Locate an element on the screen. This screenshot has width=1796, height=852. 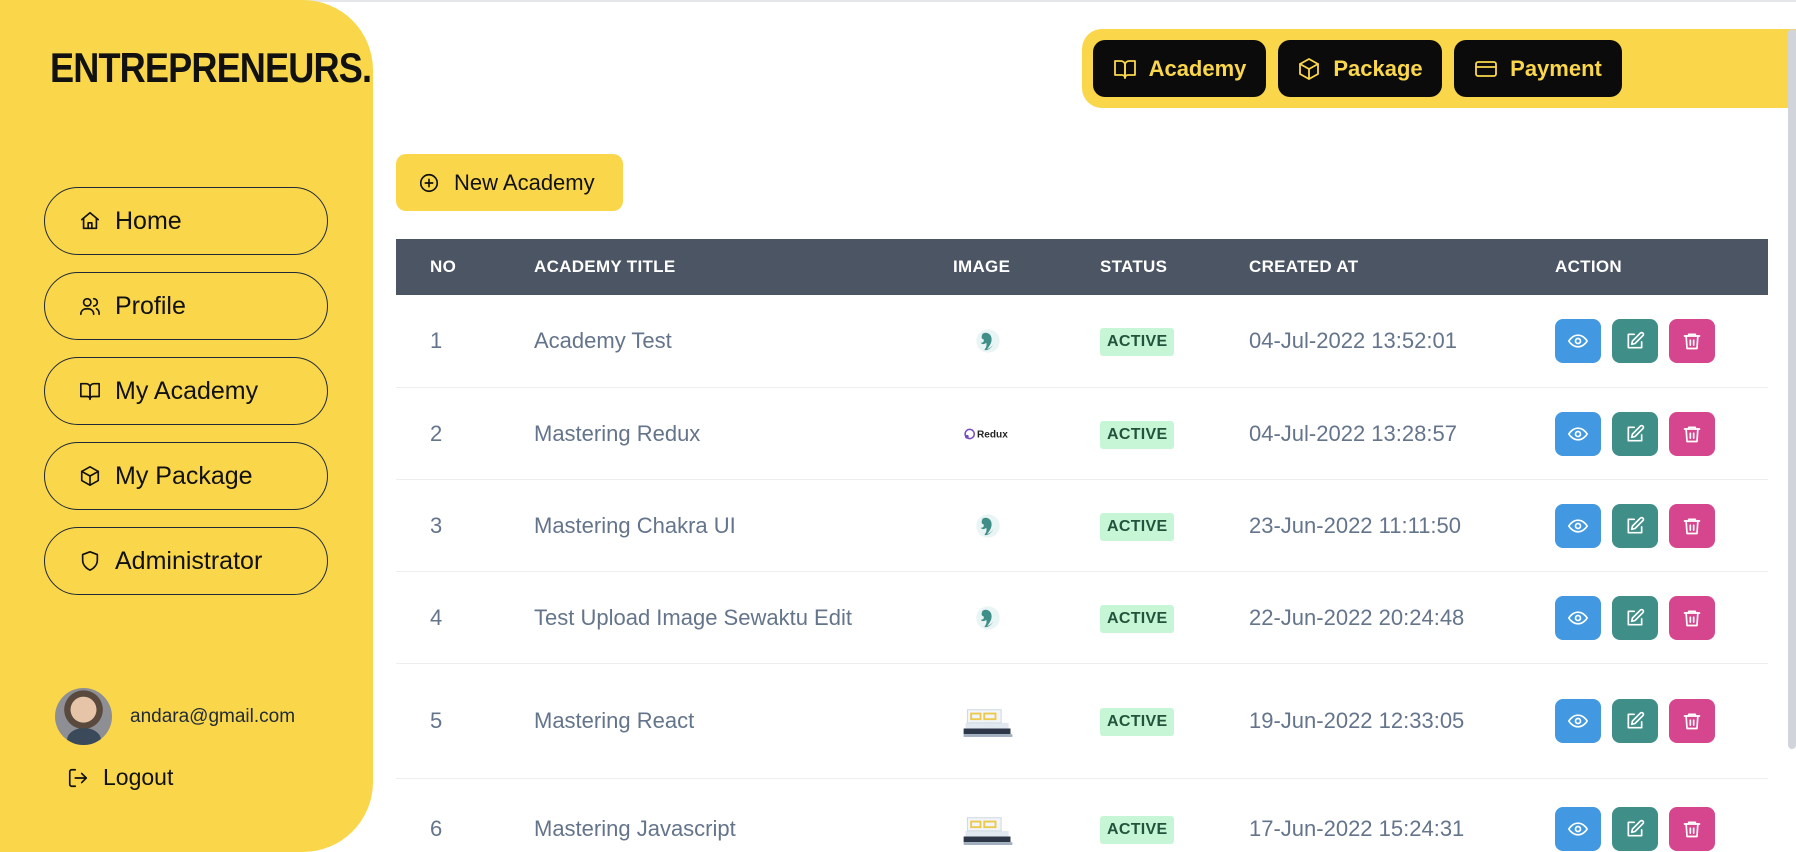
card-icon is located at coordinates (1486, 68).